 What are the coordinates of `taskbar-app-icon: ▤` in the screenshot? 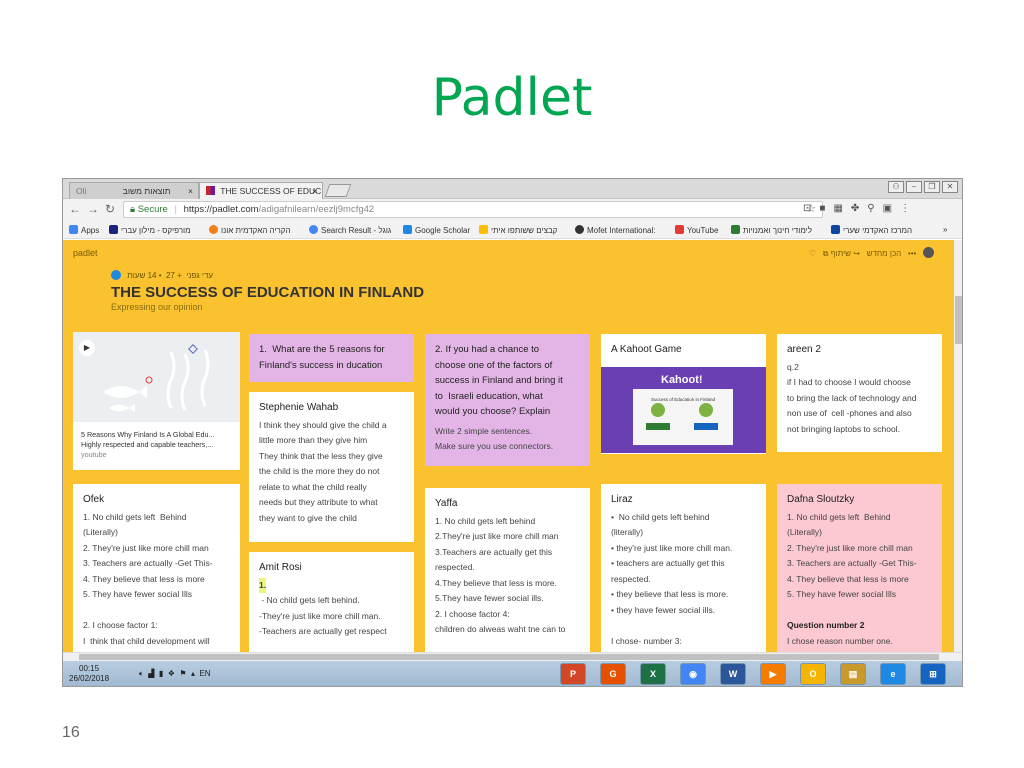 It's located at (853, 674).